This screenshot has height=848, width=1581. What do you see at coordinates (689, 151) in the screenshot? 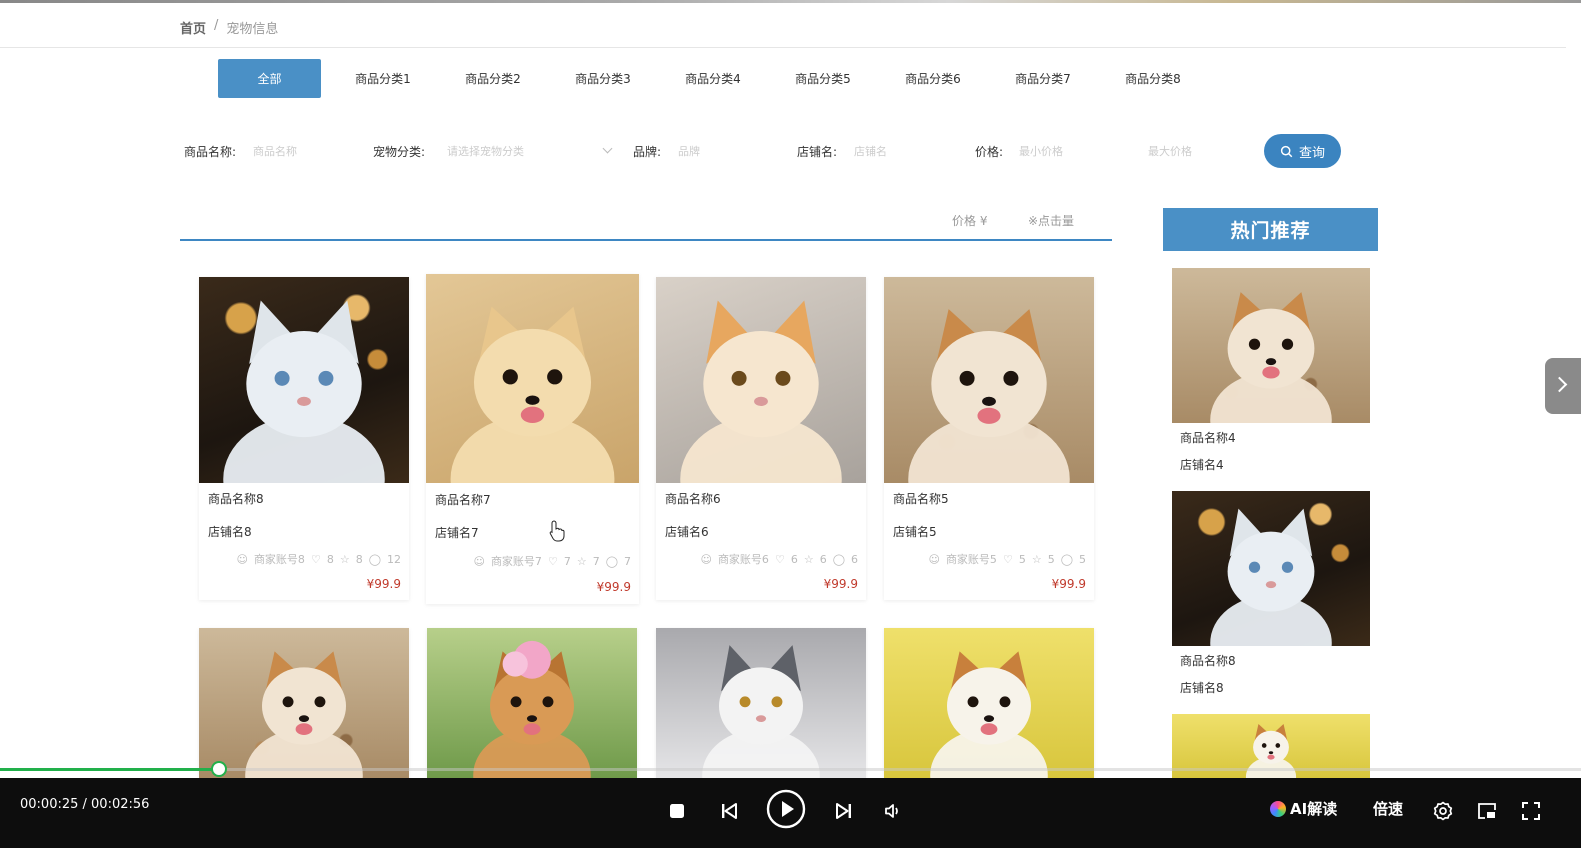
I see `brand-input: 品牌` at bounding box center [689, 151].